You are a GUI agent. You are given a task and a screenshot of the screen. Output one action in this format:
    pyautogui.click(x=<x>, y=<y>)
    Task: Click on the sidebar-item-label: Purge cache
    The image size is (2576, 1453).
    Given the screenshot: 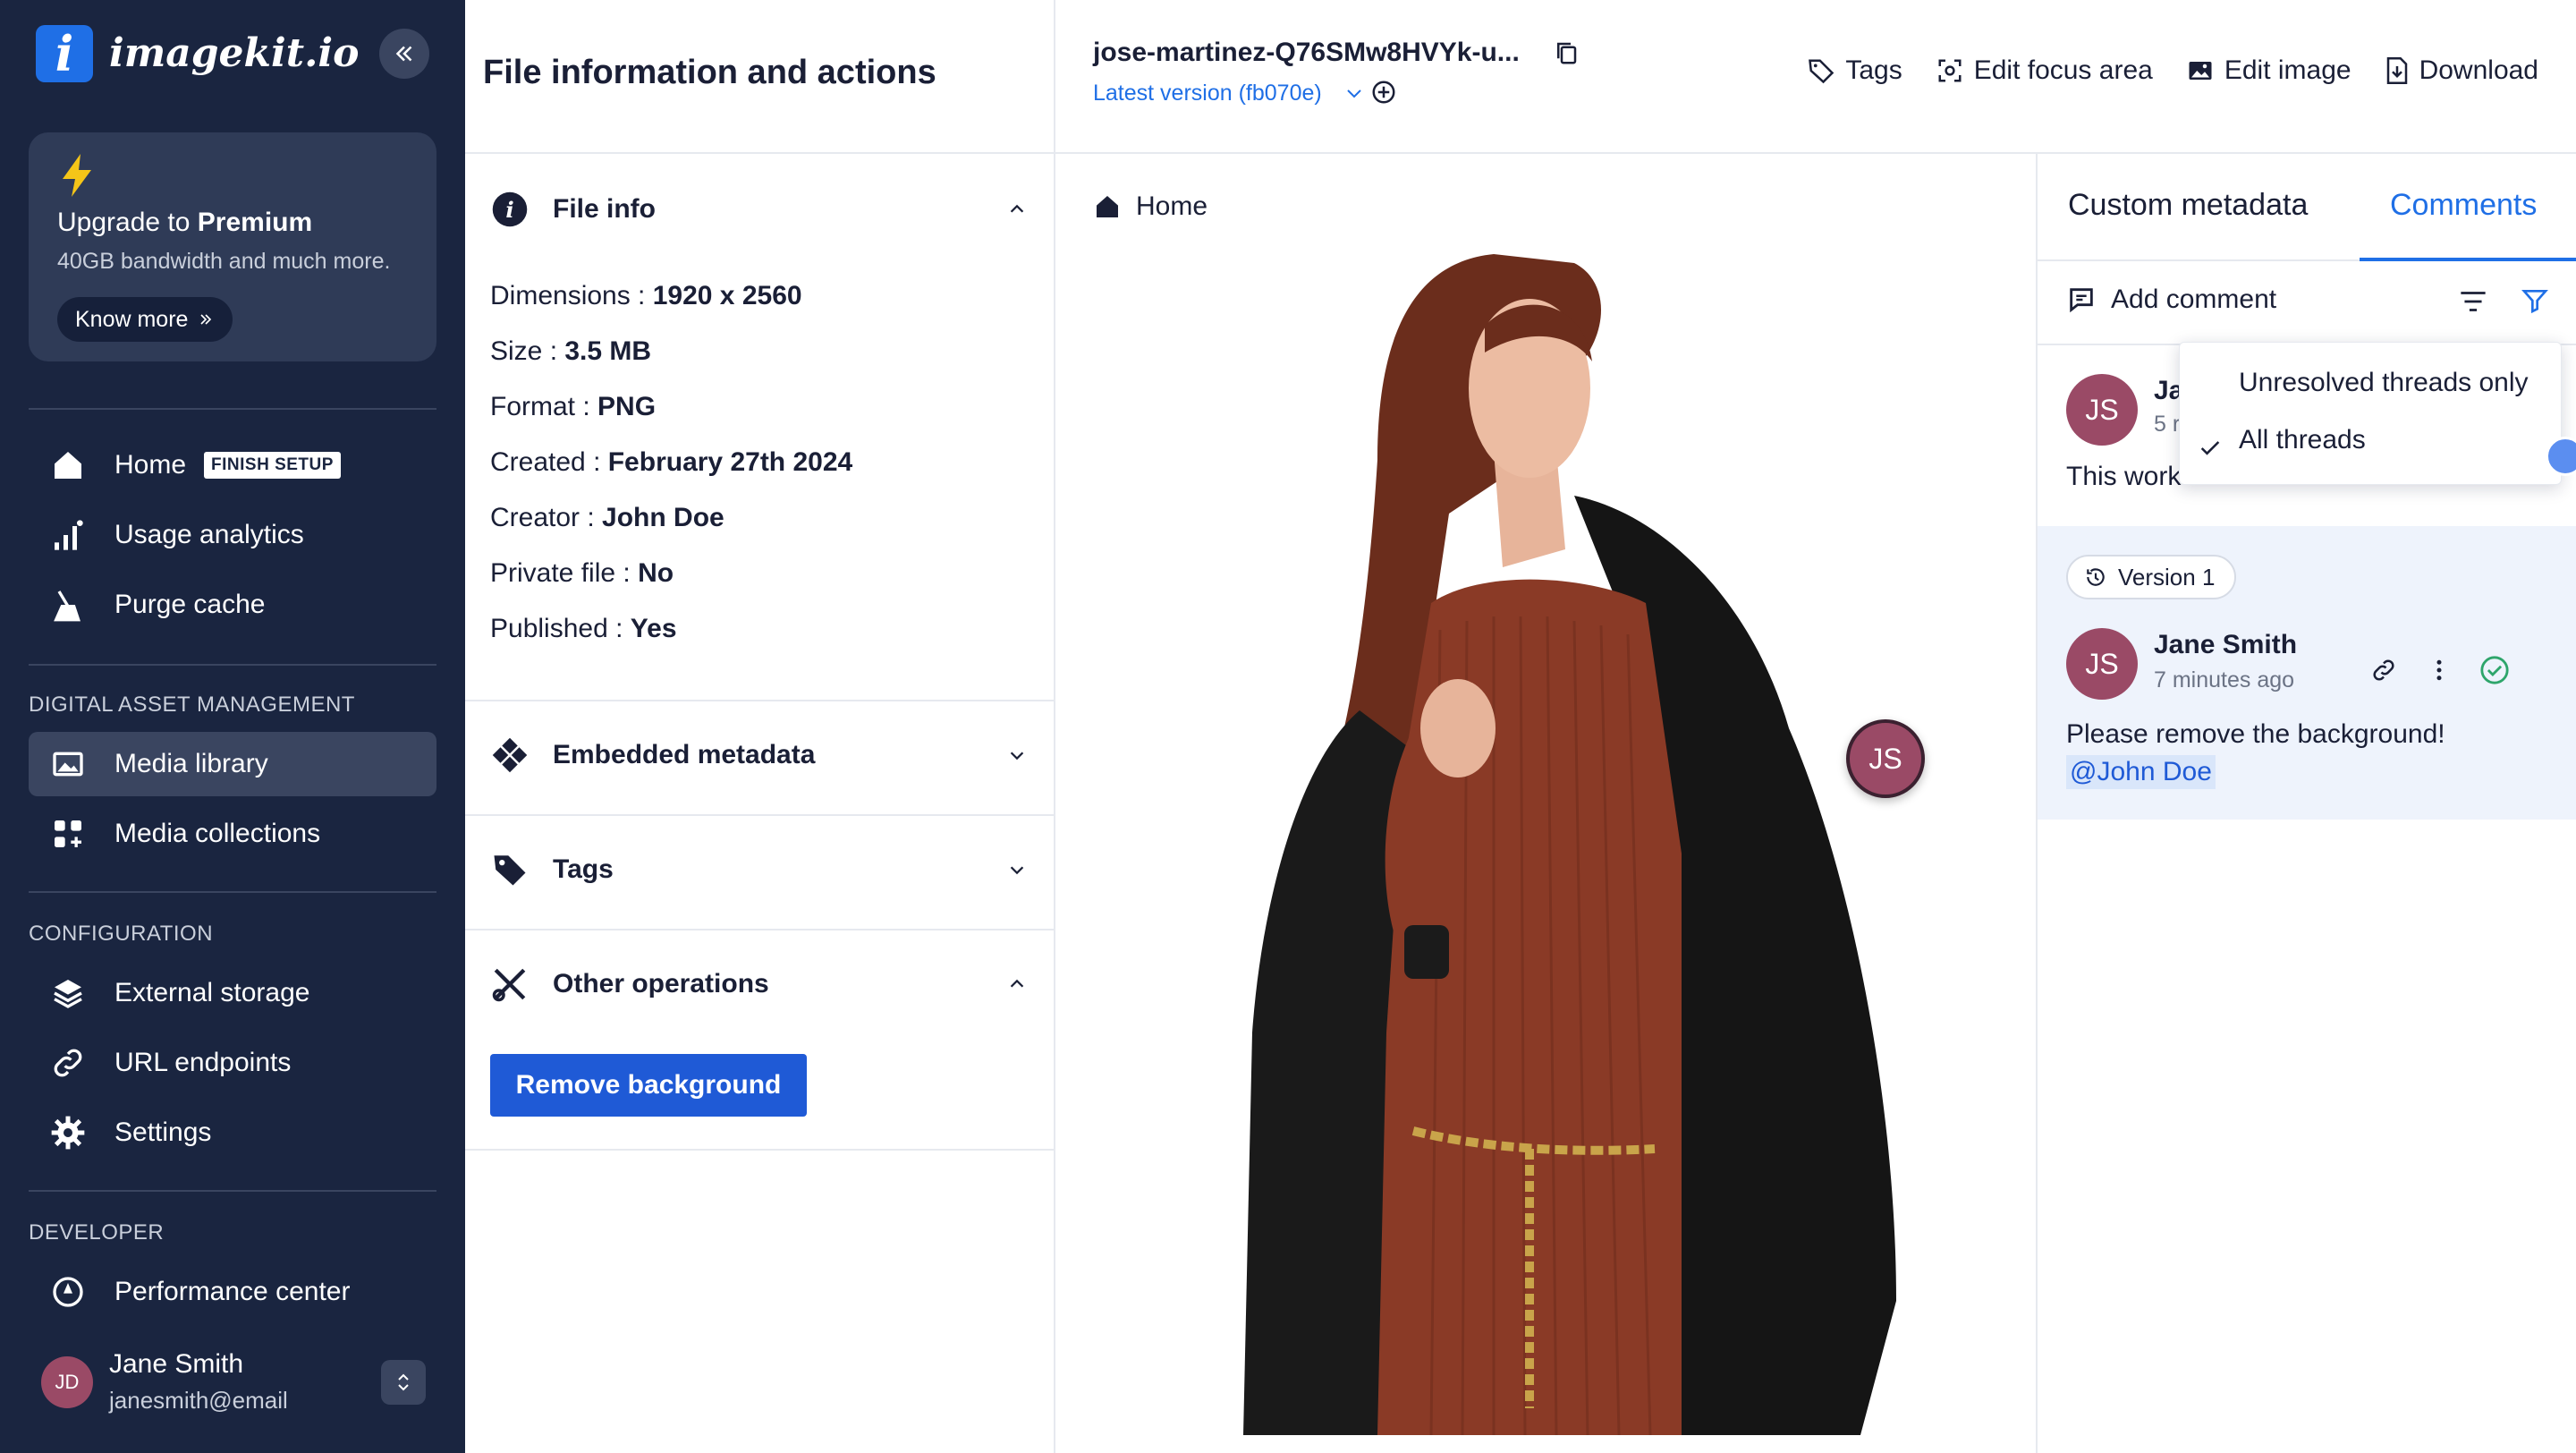 What is the action you would take?
    pyautogui.click(x=190, y=604)
    